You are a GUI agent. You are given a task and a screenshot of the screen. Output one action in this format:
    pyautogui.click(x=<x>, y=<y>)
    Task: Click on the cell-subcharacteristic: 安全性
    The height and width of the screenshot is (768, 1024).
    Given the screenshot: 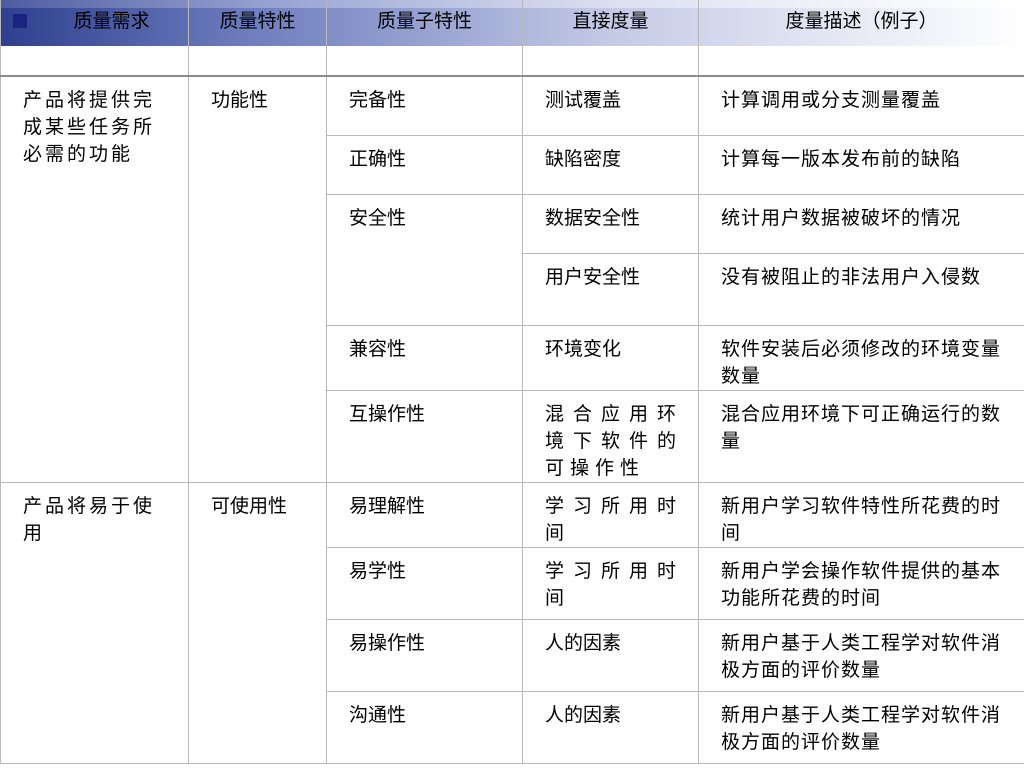 What is the action you would take?
    pyautogui.click(x=424, y=260)
    